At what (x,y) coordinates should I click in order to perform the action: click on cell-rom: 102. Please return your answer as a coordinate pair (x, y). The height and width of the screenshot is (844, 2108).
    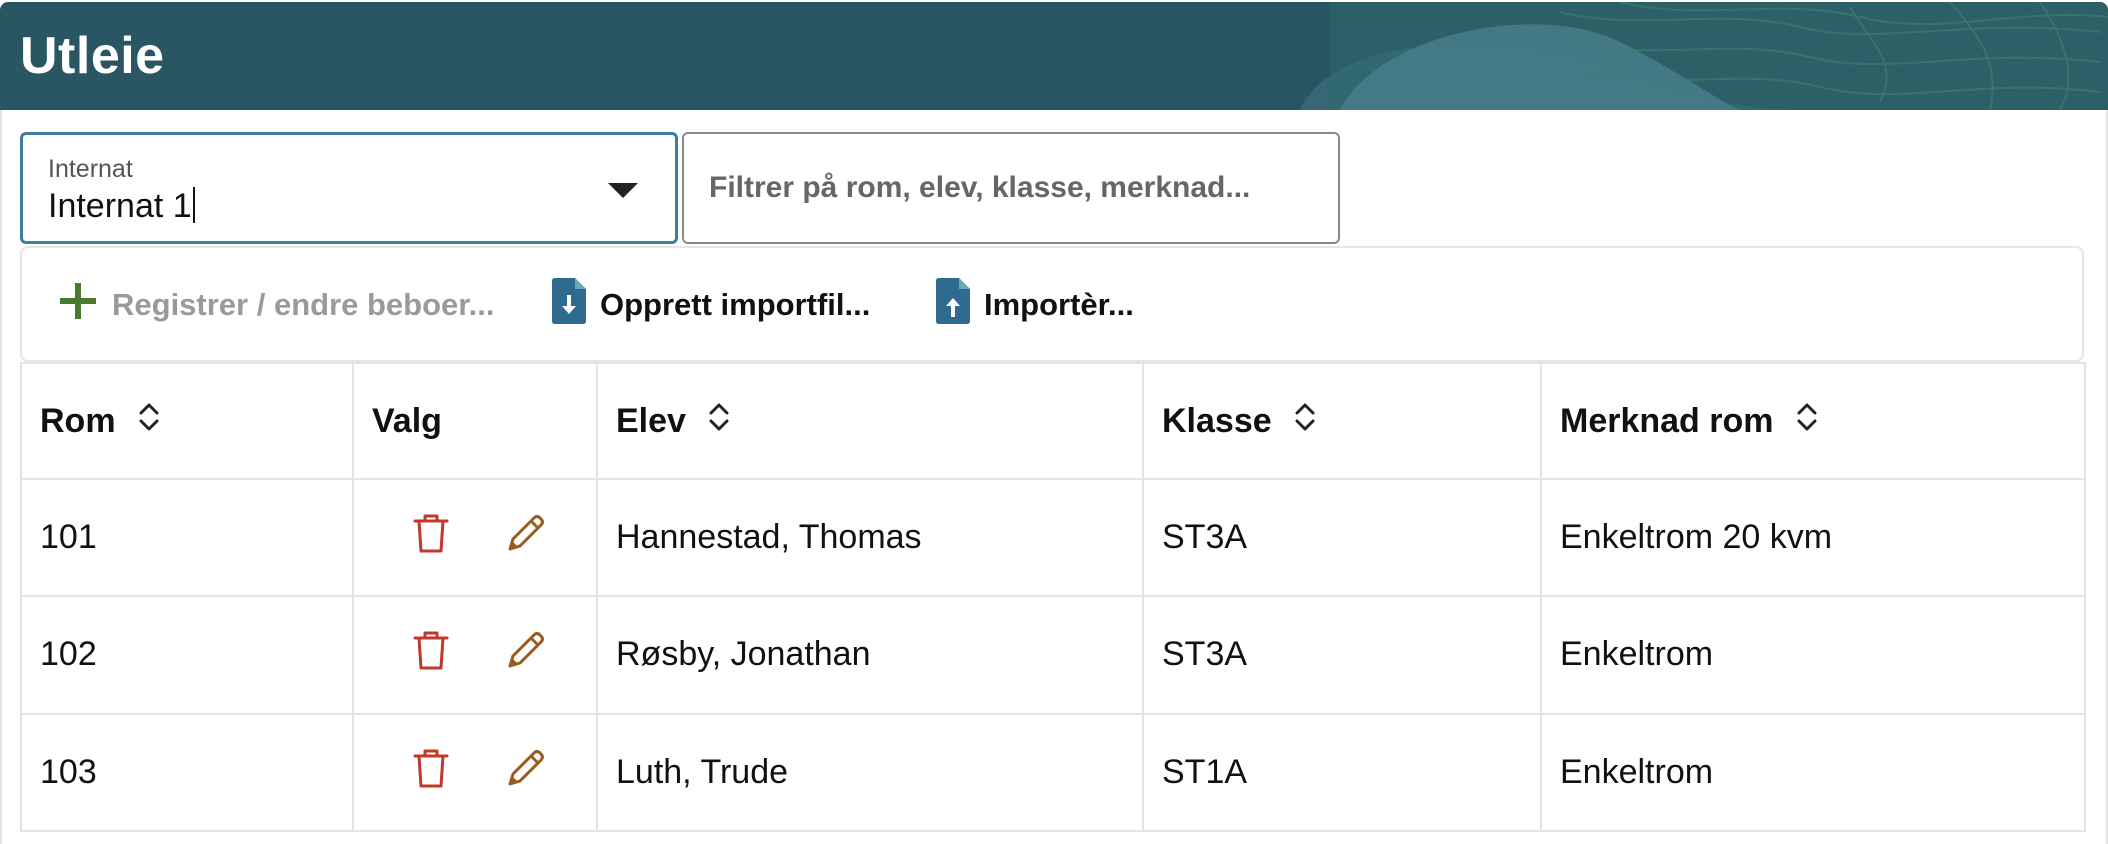
    Looking at the image, I should click on (187, 655).